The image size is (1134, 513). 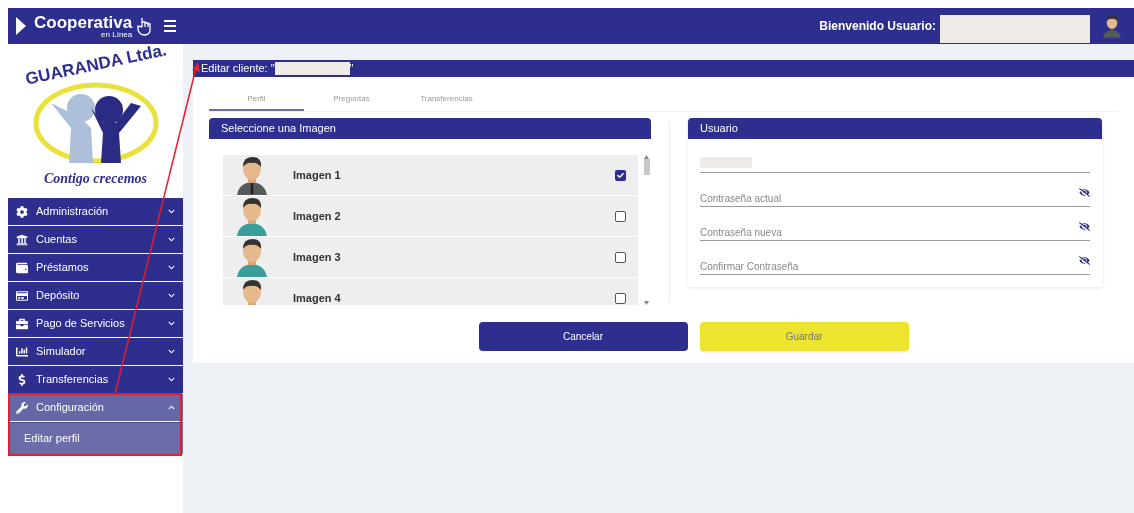 I want to click on image-option: Imagen 1, so click(x=430, y=175).